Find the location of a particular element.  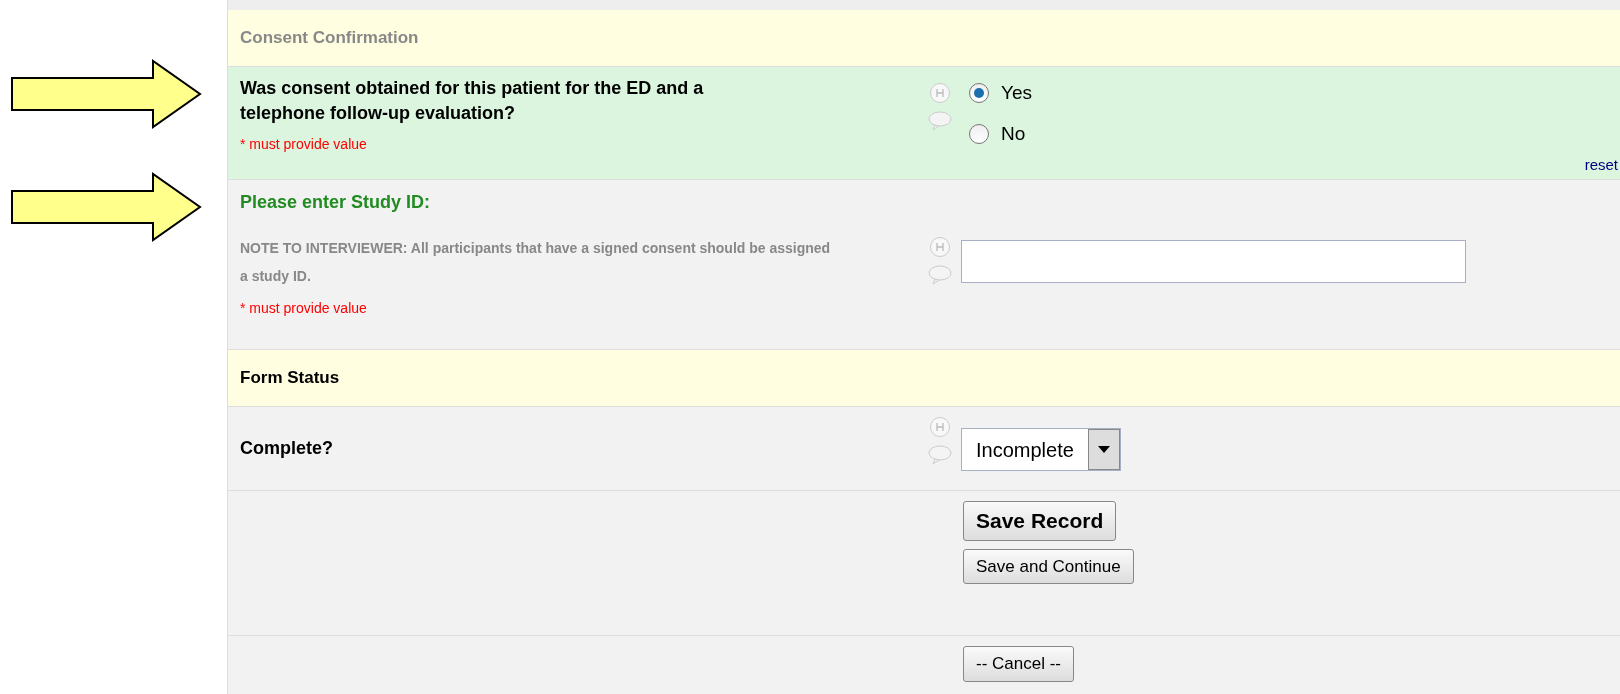

interviewer-note: NOTE TO INTERVIEWER: All participants that have a signed consent should be assigned a study ID. is located at coordinates (536, 262).